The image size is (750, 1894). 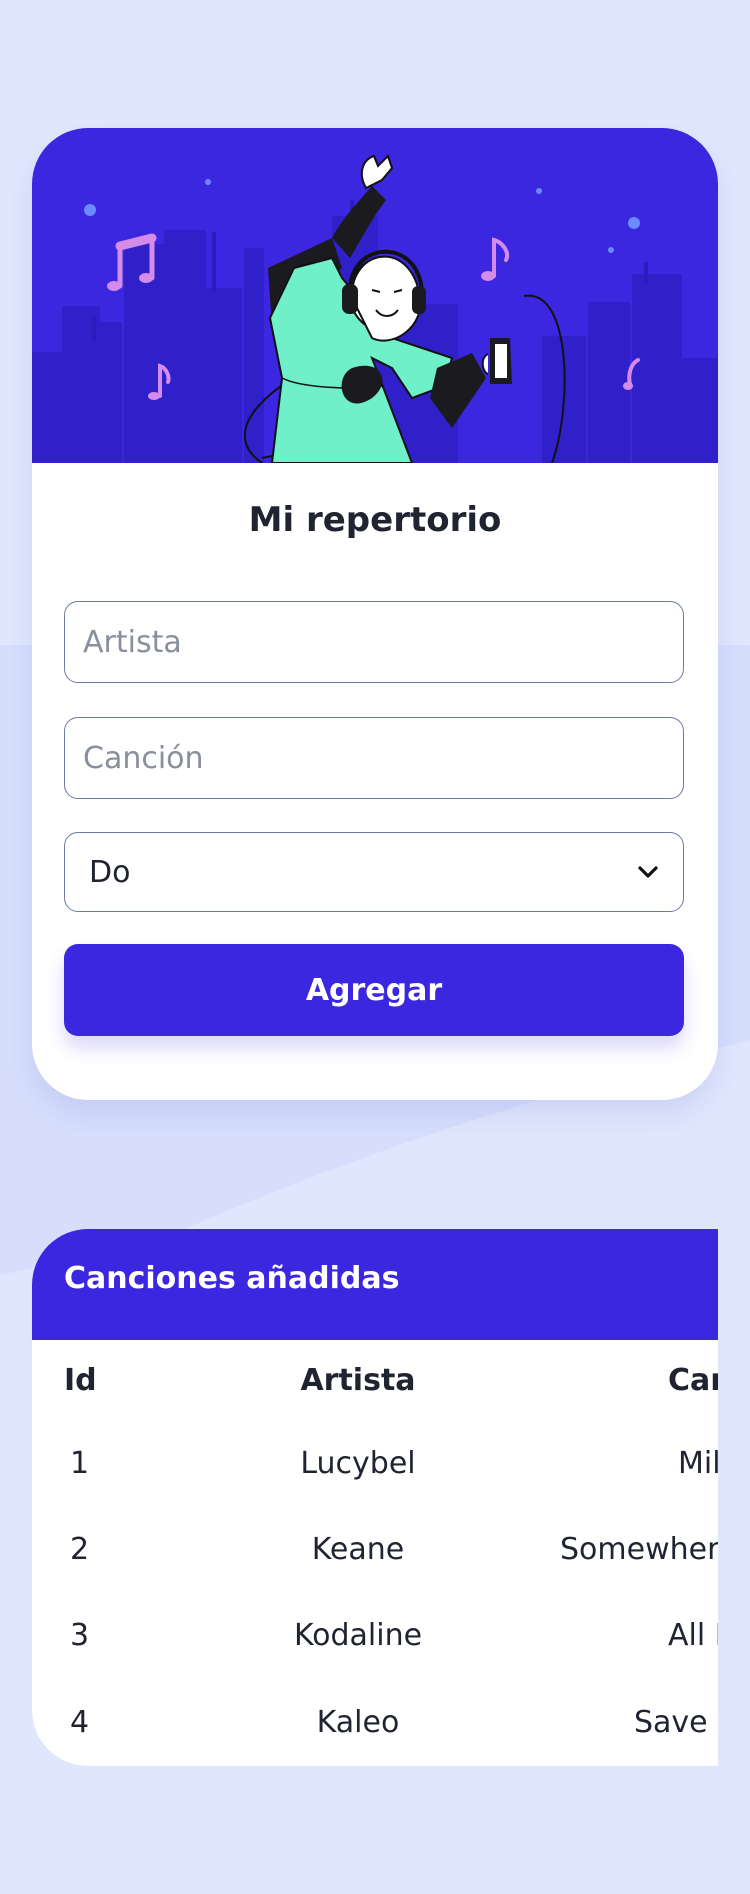 What do you see at coordinates (648, 872) in the screenshot?
I see `chevron-down-icon` at bounding box center [648, 872].